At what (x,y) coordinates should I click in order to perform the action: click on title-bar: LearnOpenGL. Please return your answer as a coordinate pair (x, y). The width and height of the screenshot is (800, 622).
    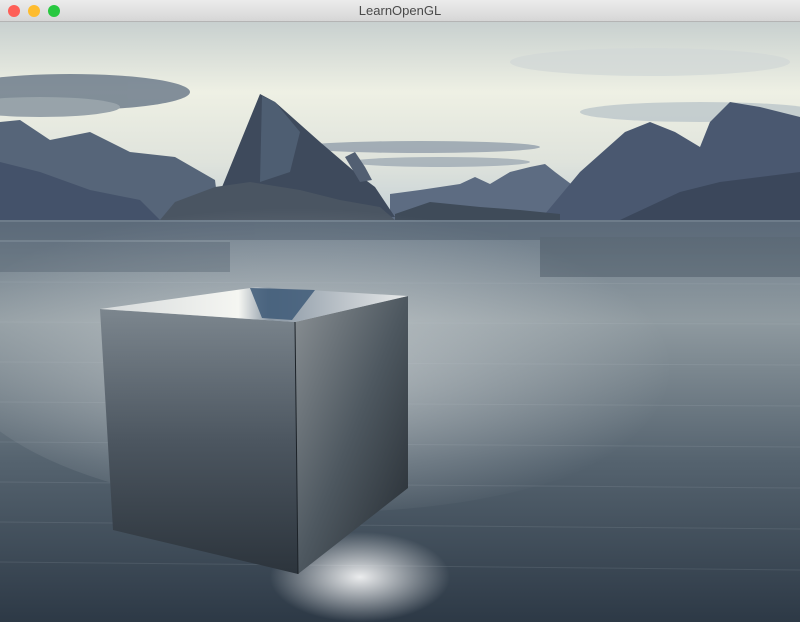
    Looking at the image, I should click on (400, 11).